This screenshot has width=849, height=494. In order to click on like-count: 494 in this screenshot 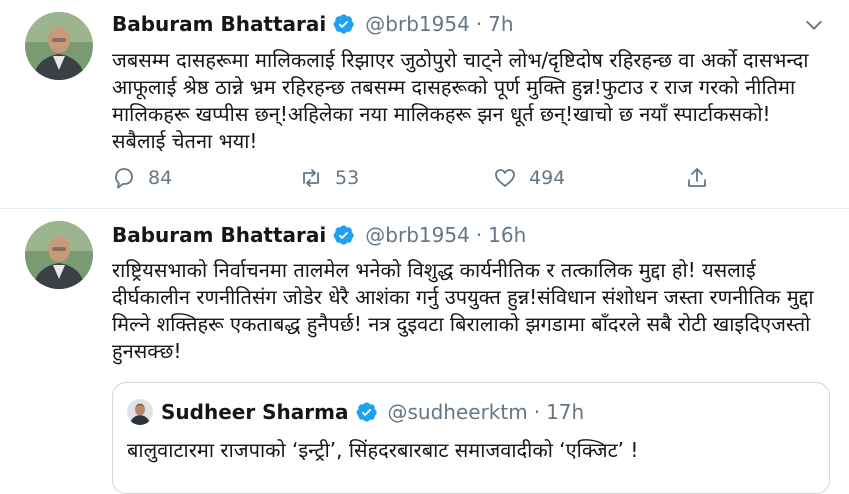, I will do `click(547, 178)`.